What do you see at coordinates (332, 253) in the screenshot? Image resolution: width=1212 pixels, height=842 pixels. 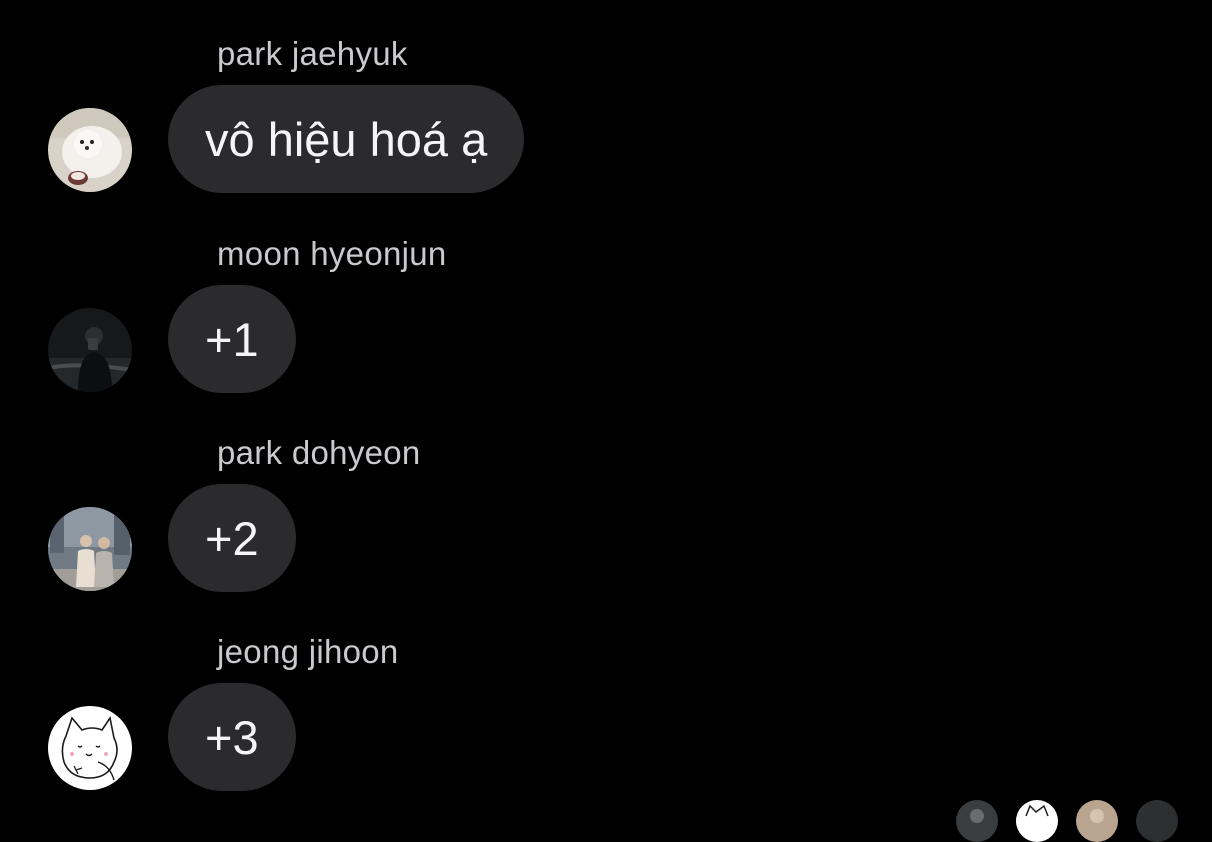 I see `sender-name: moon hyeonjun` at bounding box center [332, 253].